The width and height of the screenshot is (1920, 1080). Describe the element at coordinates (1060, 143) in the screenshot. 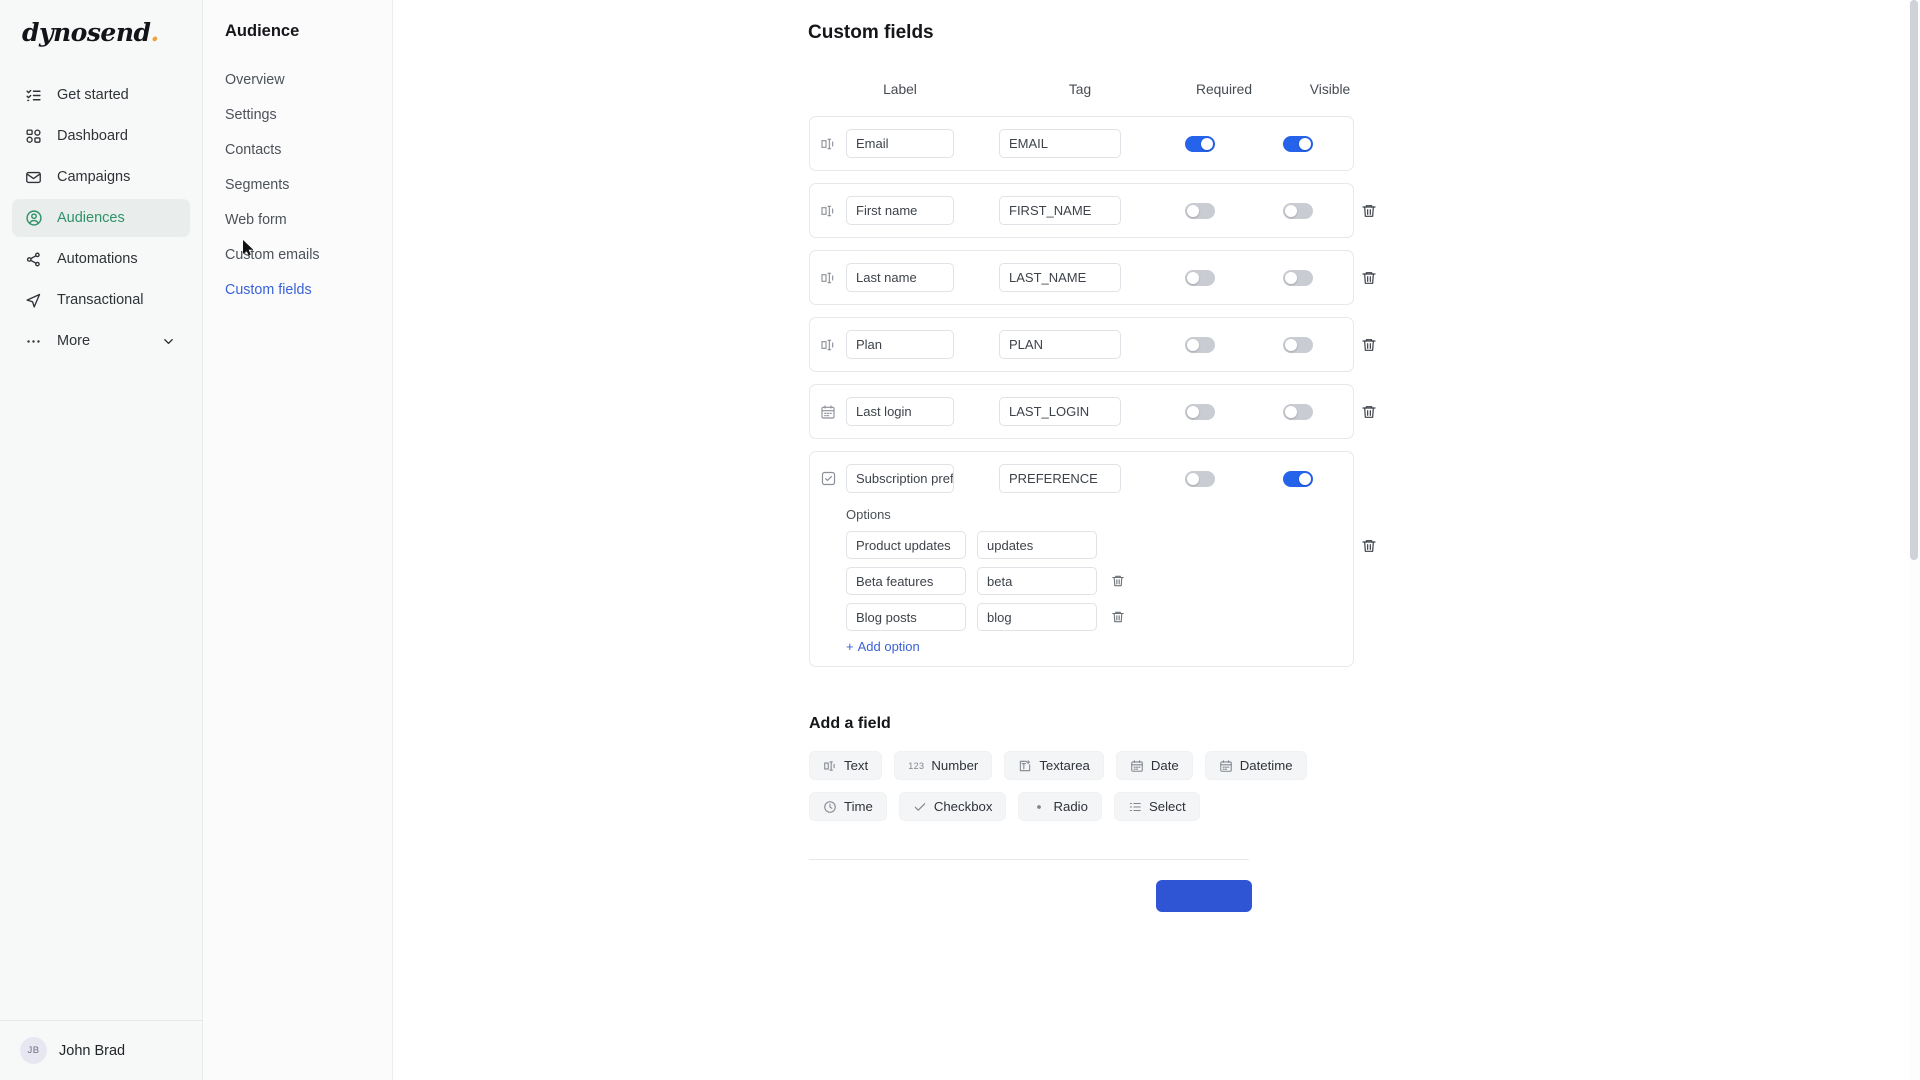

I see `field-tag-input: EMAIL` at that location.